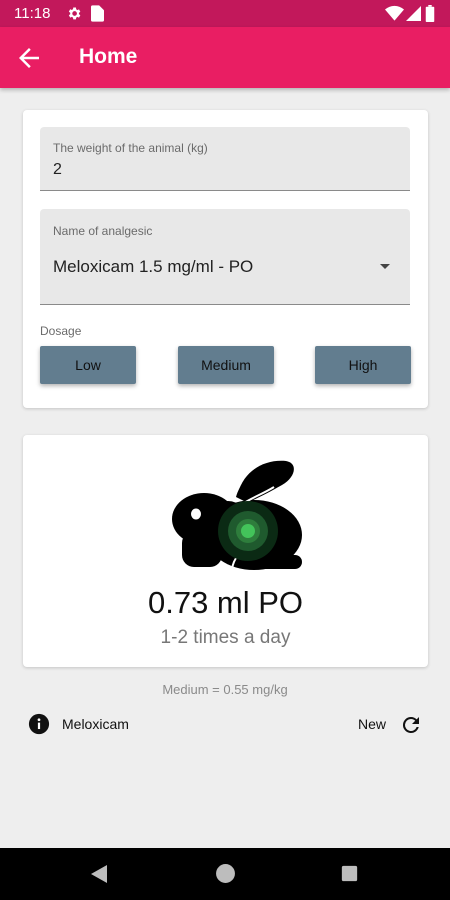  I want to click on dosage-high-button: High, so click(363, 365).